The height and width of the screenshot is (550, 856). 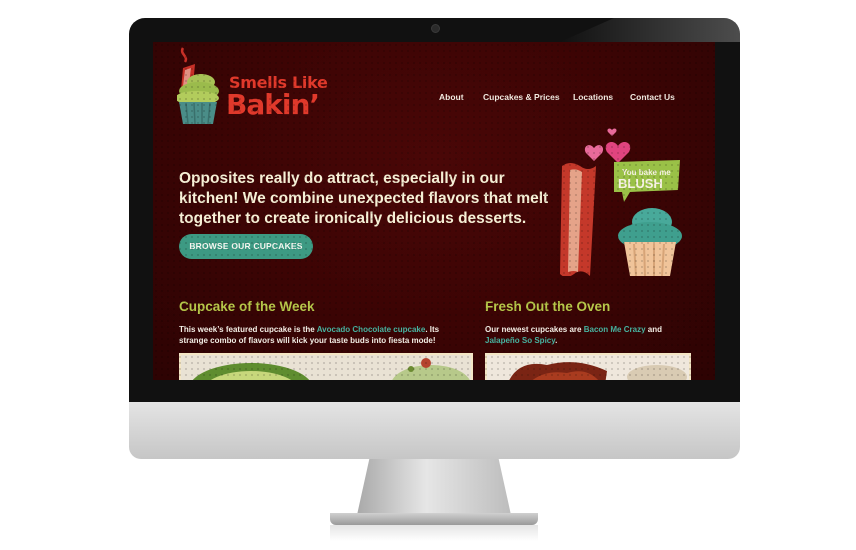 I want to click on bacon-cupcake-illustration: You bake me BLUSH, so click(x=621, y=201).